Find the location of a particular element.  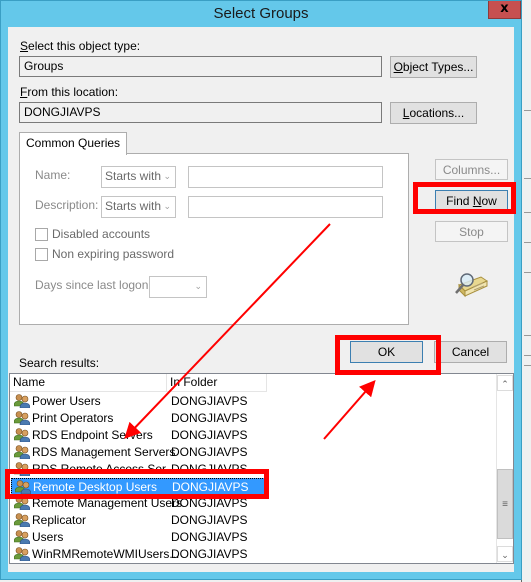

column-header-in-folder: In Folder is located at coordinates (217, 383).